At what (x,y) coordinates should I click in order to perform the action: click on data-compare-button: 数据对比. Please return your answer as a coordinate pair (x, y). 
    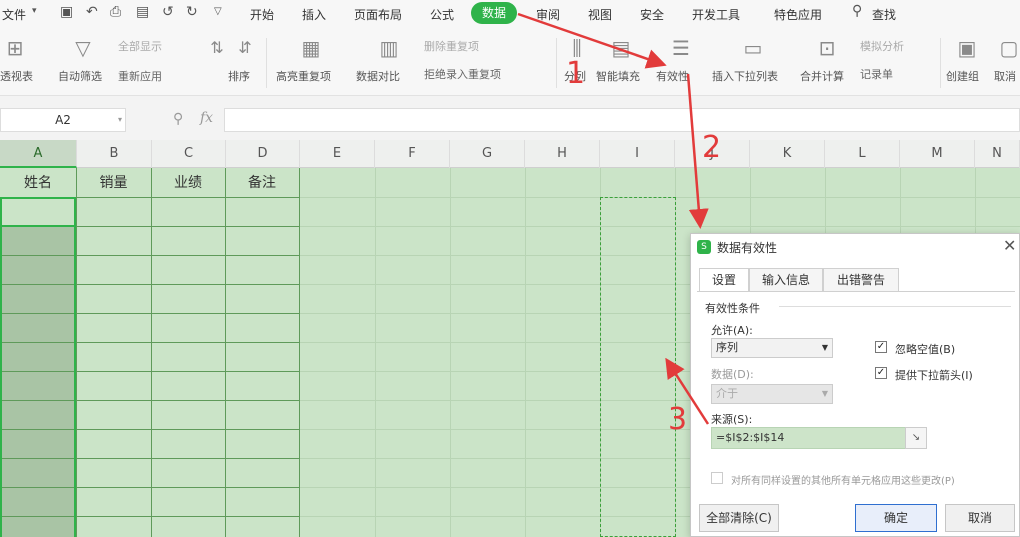
    Looking at the image, I should click on (378, 76).